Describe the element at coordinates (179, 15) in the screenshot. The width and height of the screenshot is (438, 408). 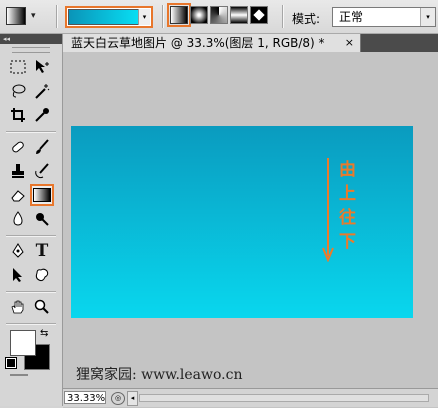
I see `linear-gradient-button` at that location.